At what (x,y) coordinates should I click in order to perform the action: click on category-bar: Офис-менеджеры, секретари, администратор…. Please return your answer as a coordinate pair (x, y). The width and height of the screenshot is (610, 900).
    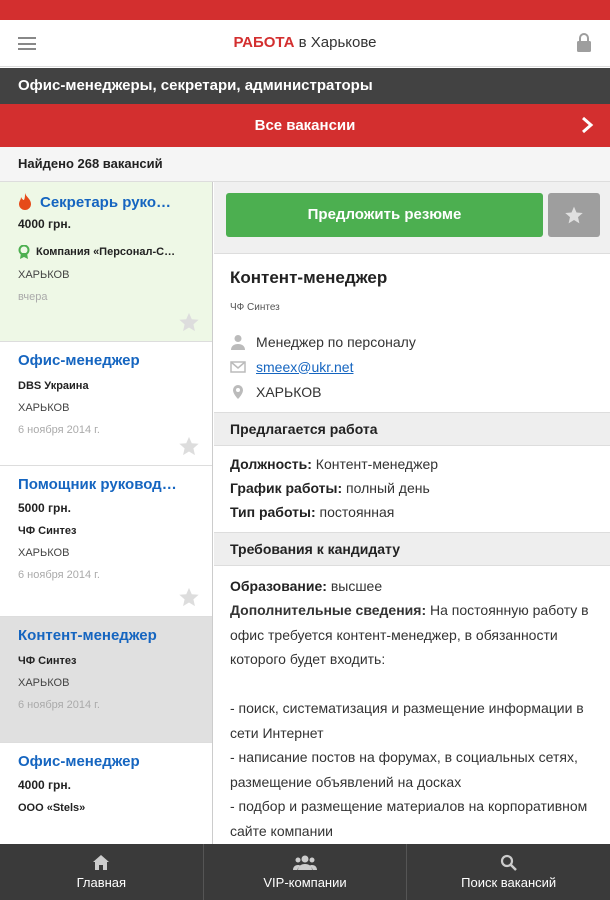
    Looking at the image, I should click on (305, 86).